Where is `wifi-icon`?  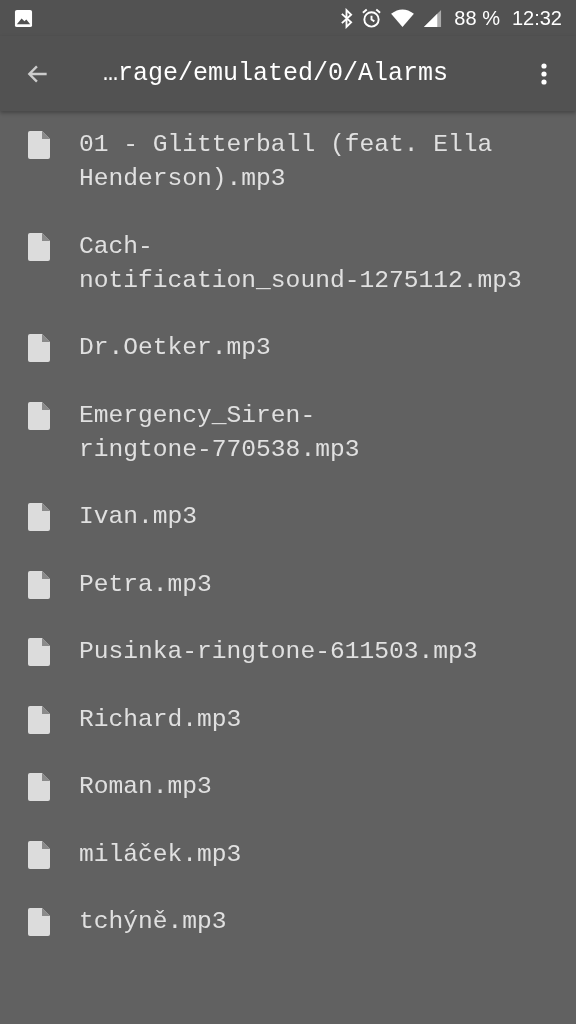 wifi-icon is located at coordinates (403, 18).